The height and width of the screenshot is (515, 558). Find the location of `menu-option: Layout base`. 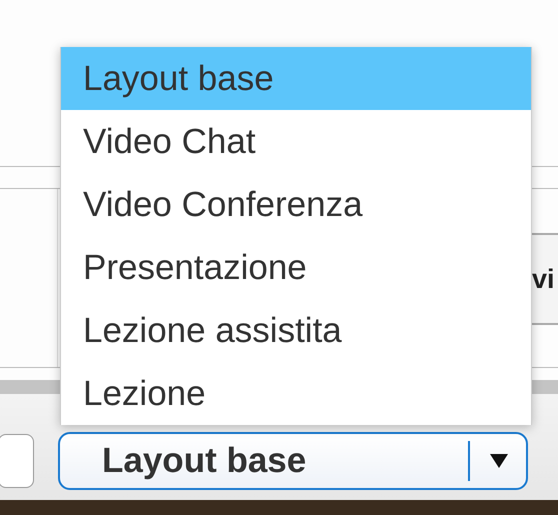

menu-option: Layout base is located at coordinates (296, 78).